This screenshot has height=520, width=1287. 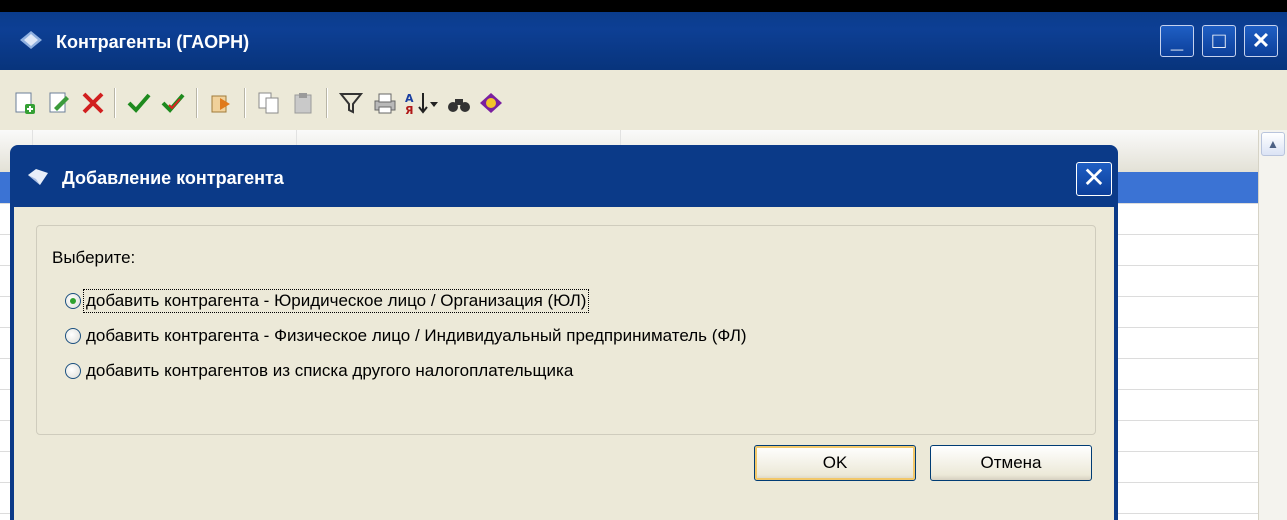 What do you see at coordinates (139, 103) in the screenshot?
I see `check-icon` at bounding box center [139, 103].